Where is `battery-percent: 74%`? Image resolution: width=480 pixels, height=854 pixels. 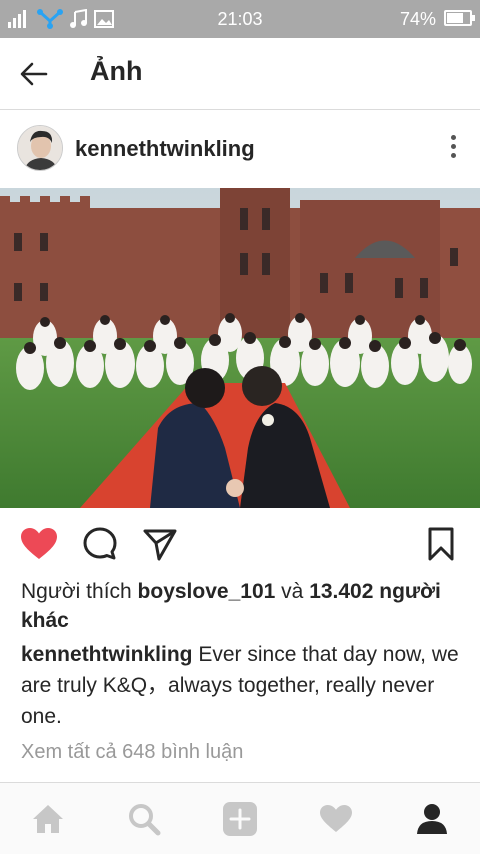
battery-percent: 74% is located at coordinates (417, 19).